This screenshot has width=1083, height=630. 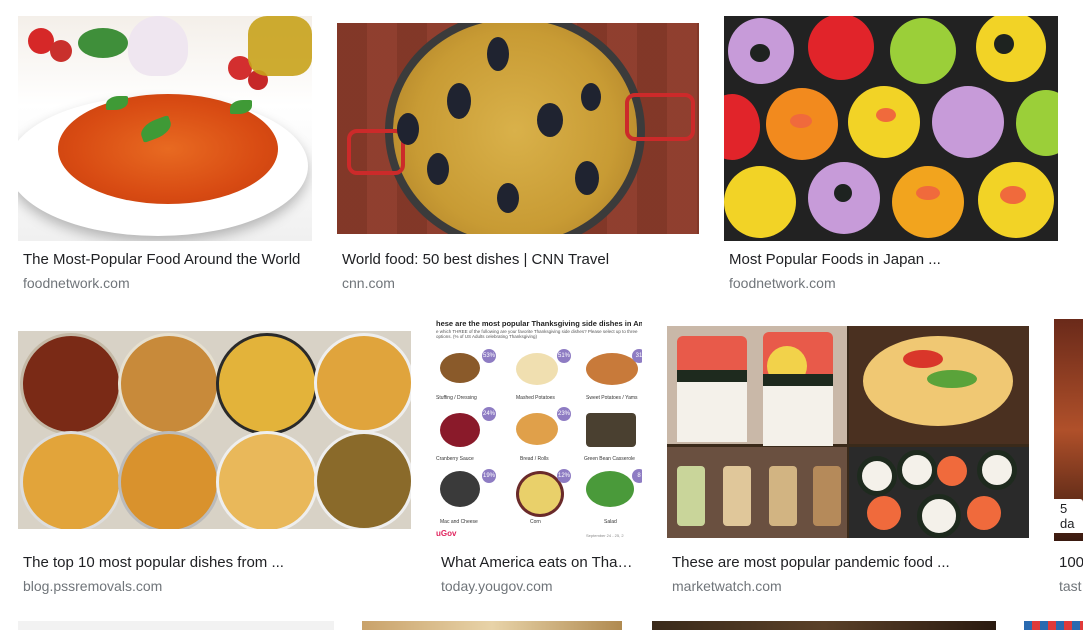 I want to click on item-label: Sweet Potatoes / Yams, so click(x=612, y=398).